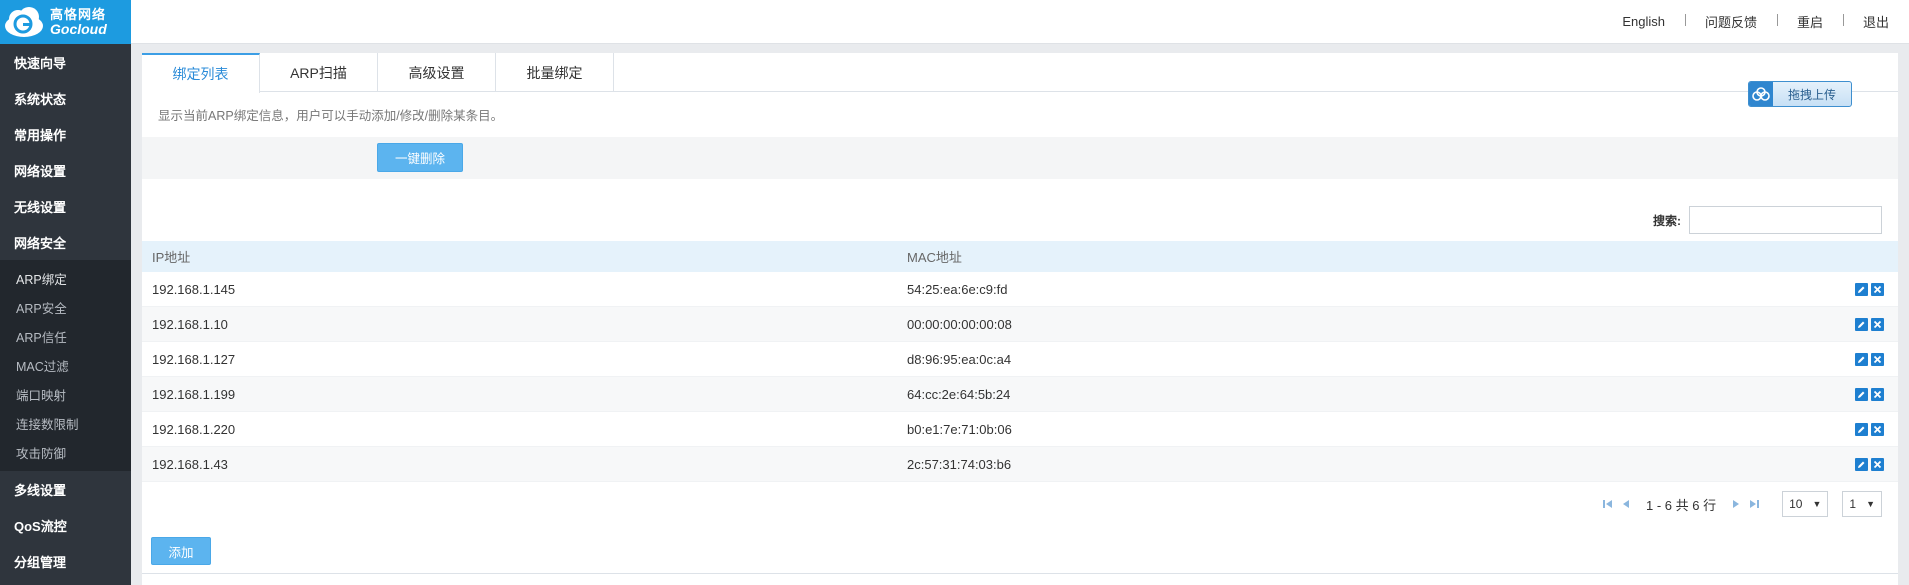 This screenshot has width=1909, height=585. What do you see at coordinates (1796, 504) in the screenshot?
I see `page-size-value: 10` at bounding box center [1796, 504].